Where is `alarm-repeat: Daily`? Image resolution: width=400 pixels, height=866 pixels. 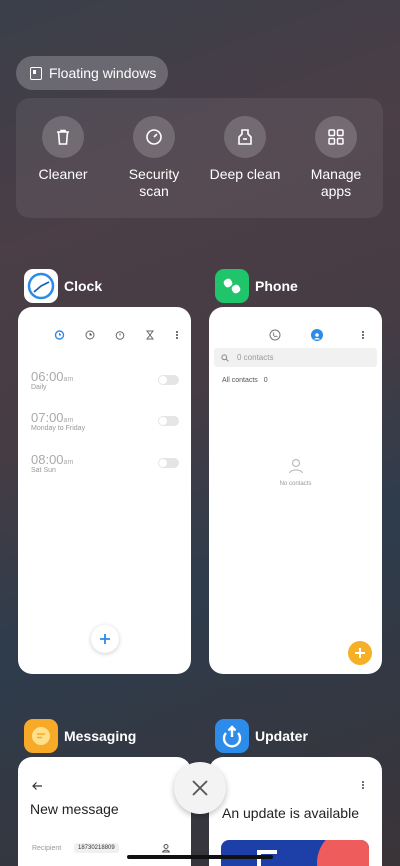
alarm-repeat: Daily is located at coordinates (39, 387).